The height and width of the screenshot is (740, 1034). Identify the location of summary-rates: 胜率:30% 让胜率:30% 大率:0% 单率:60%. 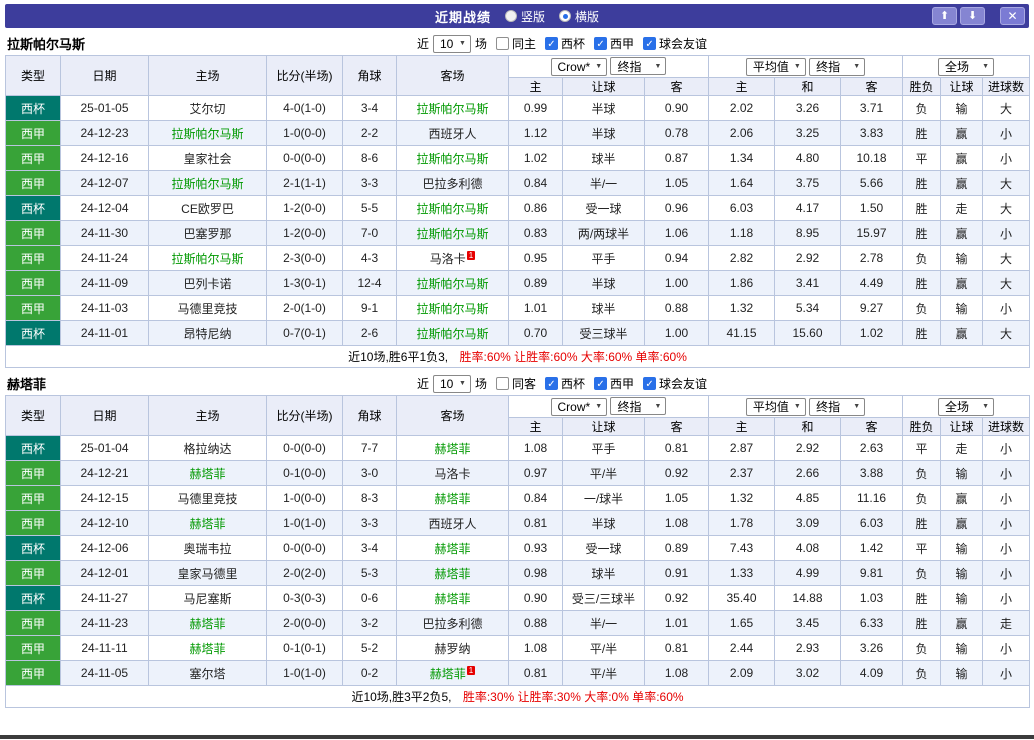
(573, 697).